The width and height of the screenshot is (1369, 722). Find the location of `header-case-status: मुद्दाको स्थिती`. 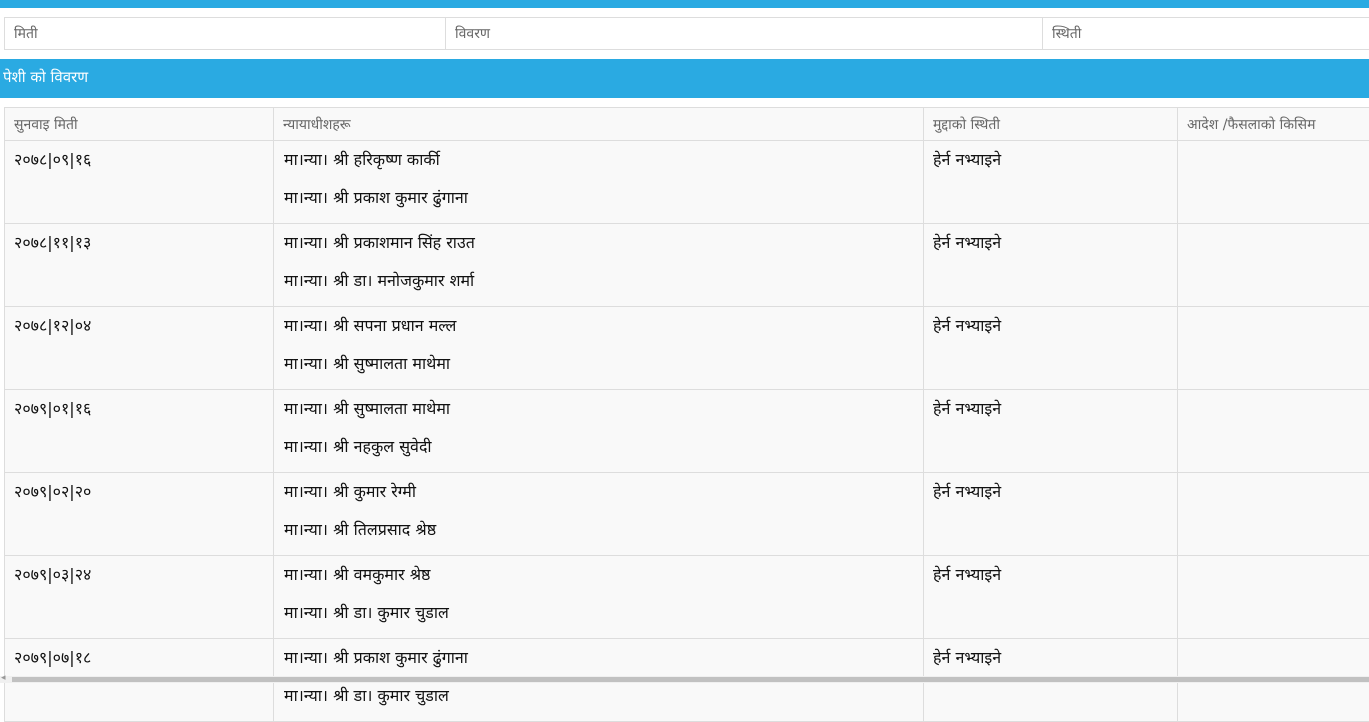

header-case-status: मुद्दाको स्थिती is located at coordinates (1051, 124).